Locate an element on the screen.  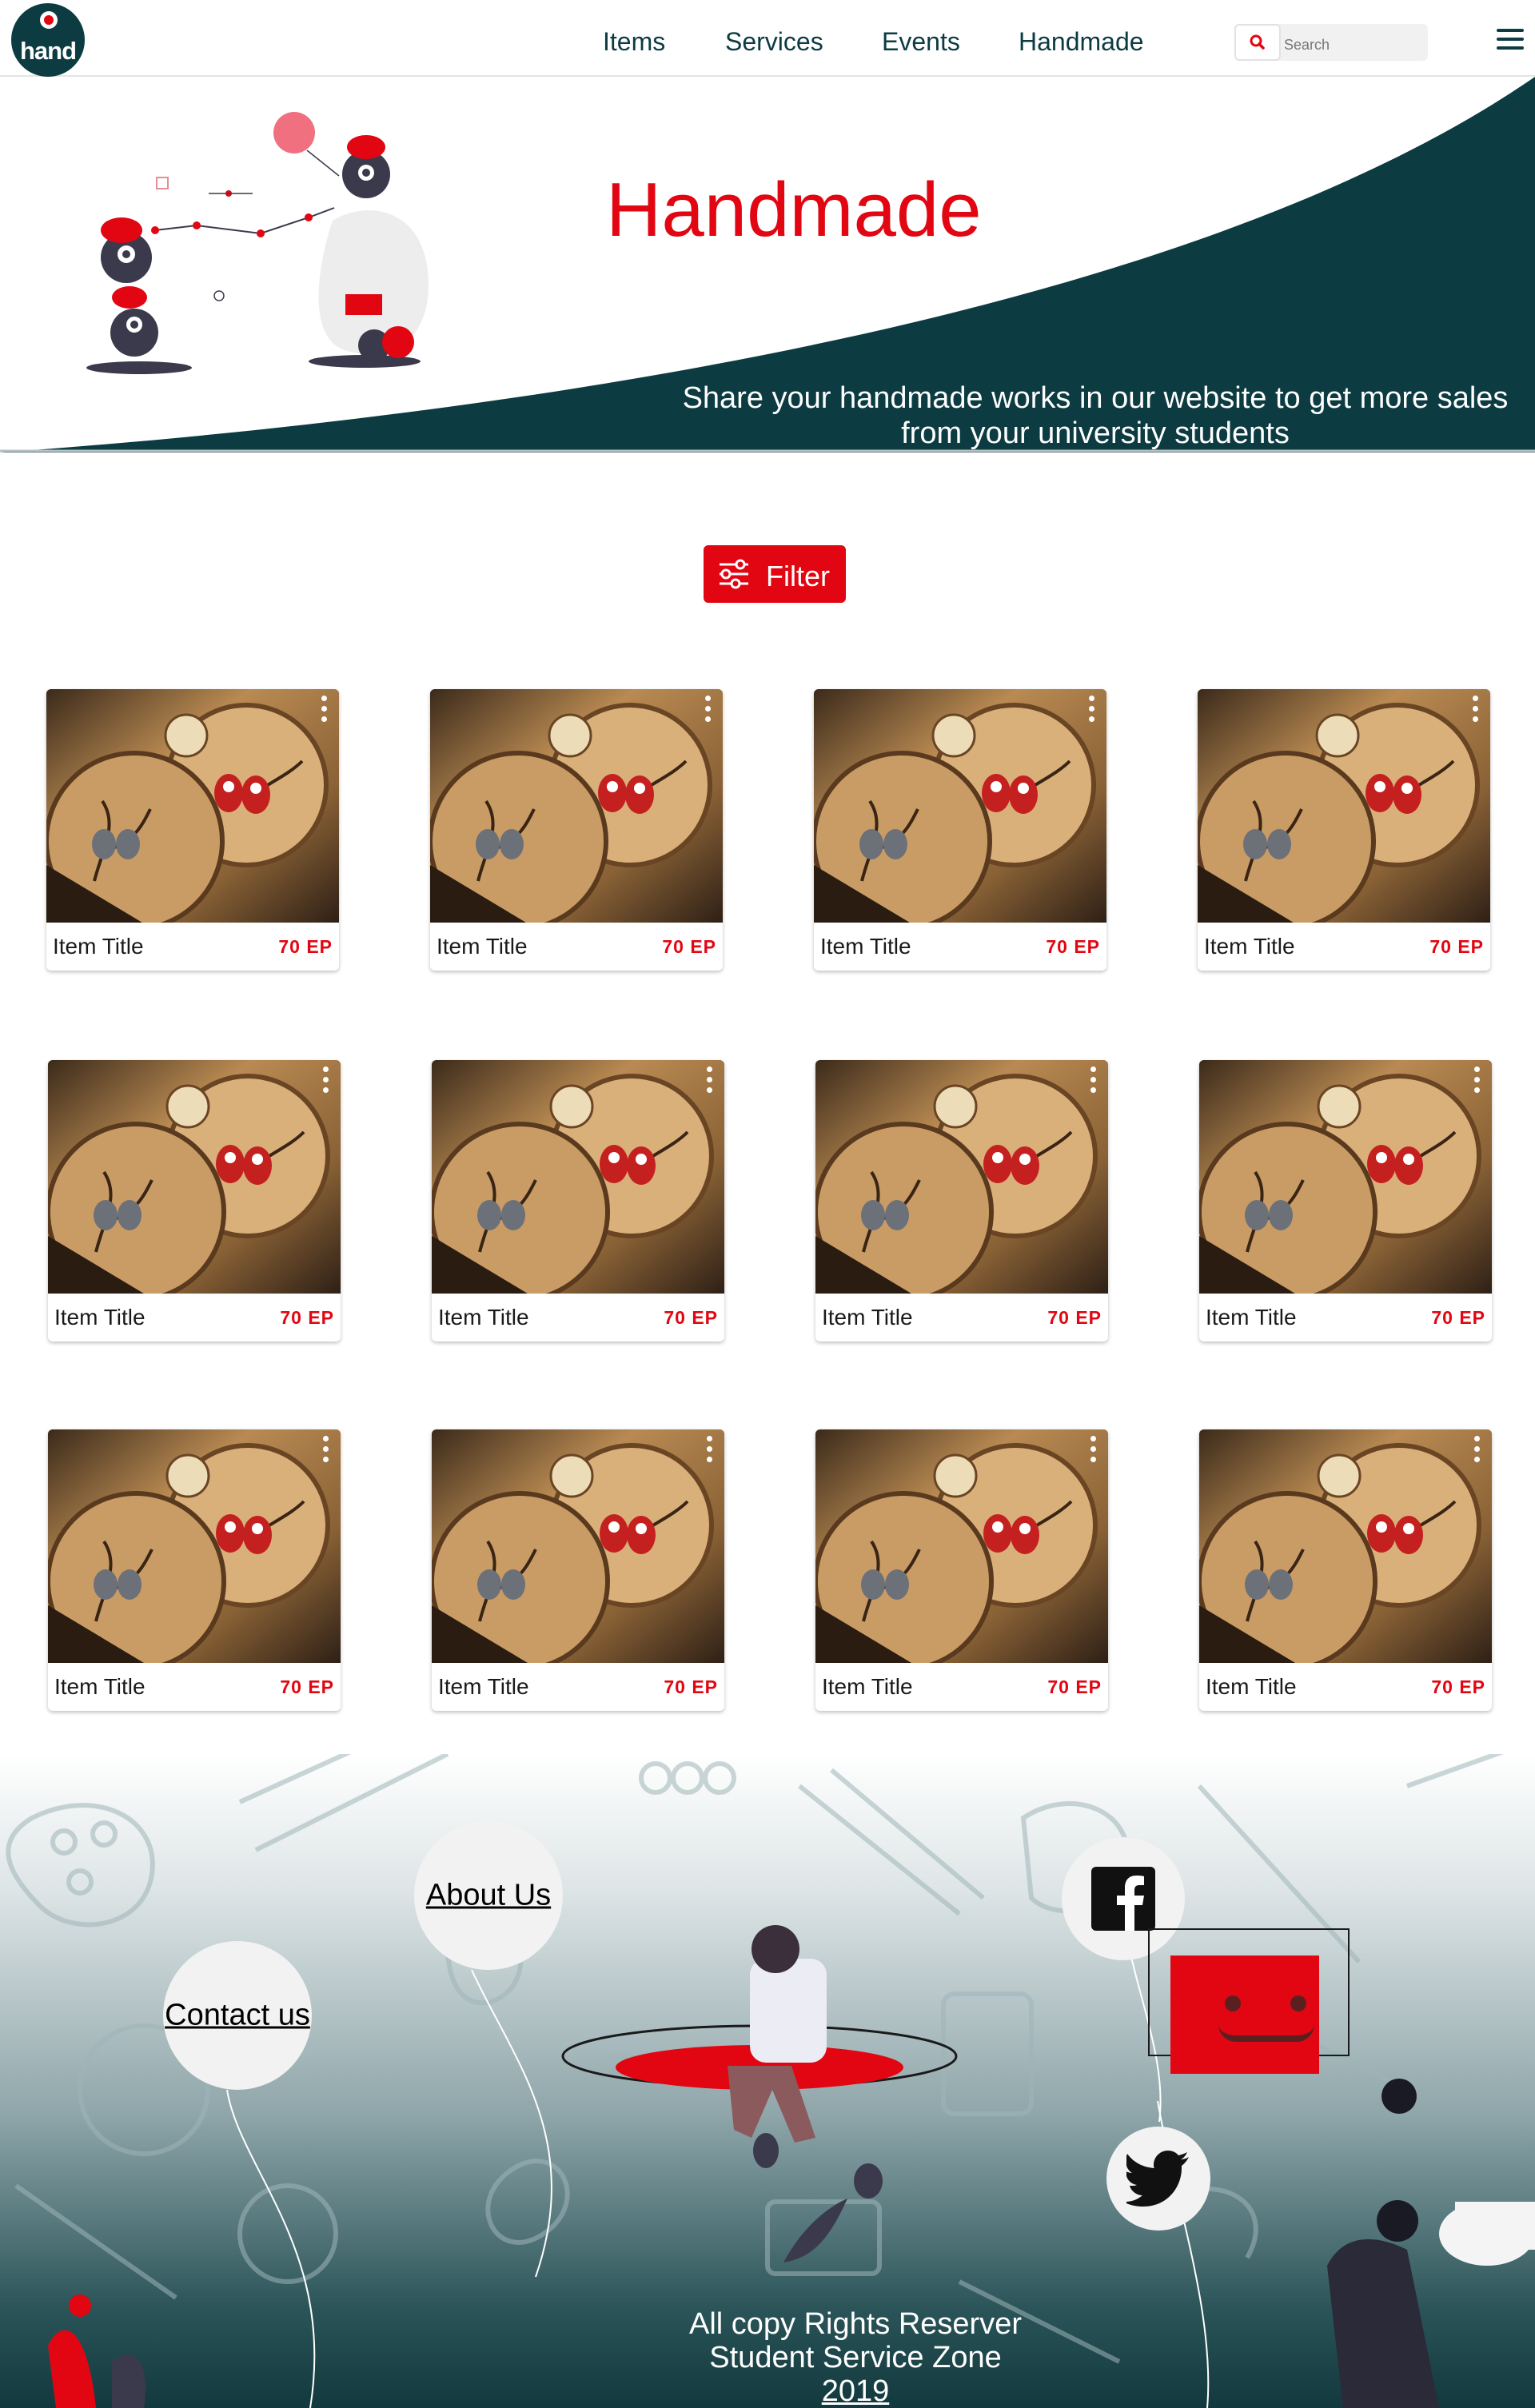
twitter-icon is located at coordinates (1157, 2179).